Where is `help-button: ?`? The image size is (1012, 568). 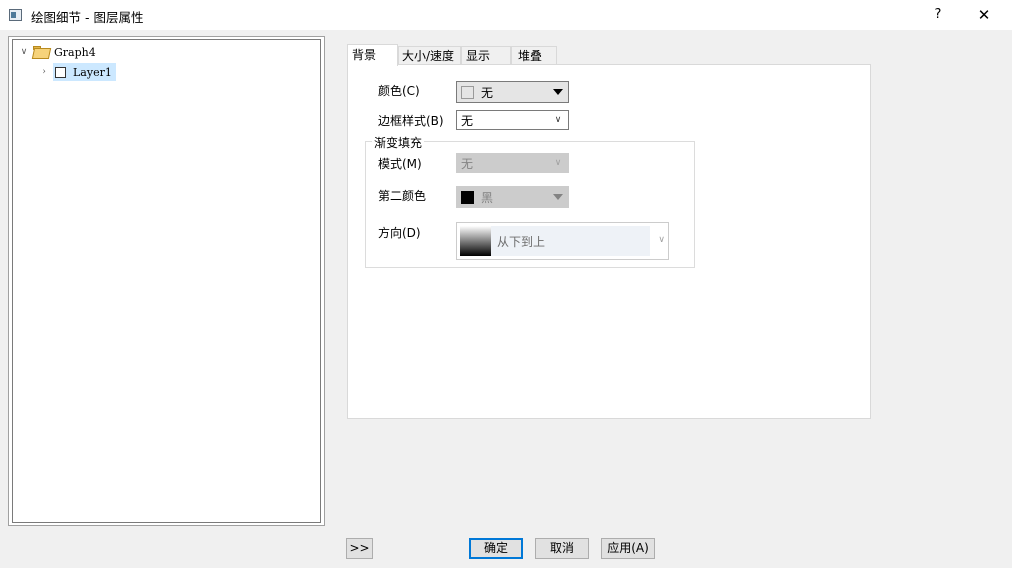 help-button: ? is located at coordinates (938, 15).